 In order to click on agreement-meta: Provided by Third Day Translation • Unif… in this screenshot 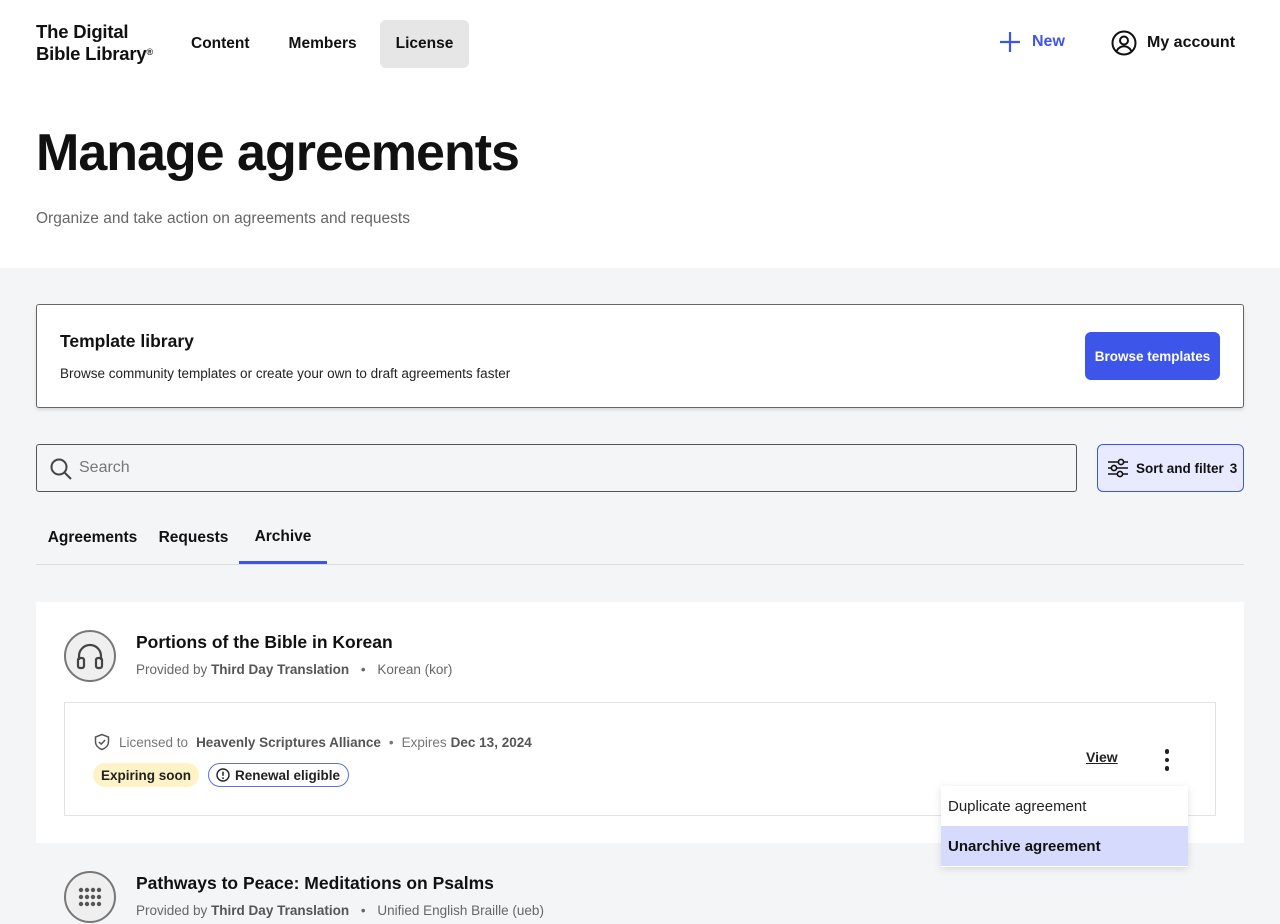, I will do `click(340, 910)`.